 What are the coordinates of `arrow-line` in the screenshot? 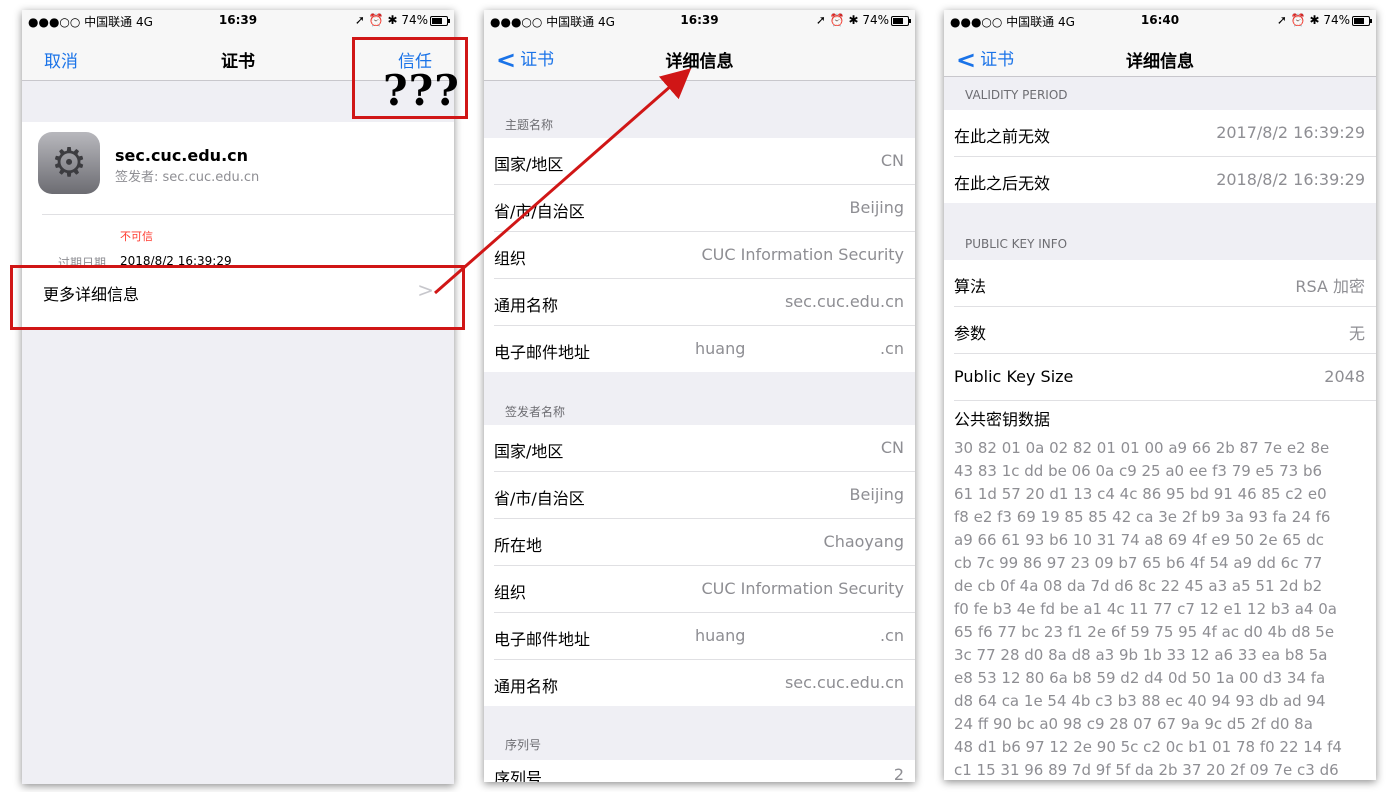 It's located at (563, 181).